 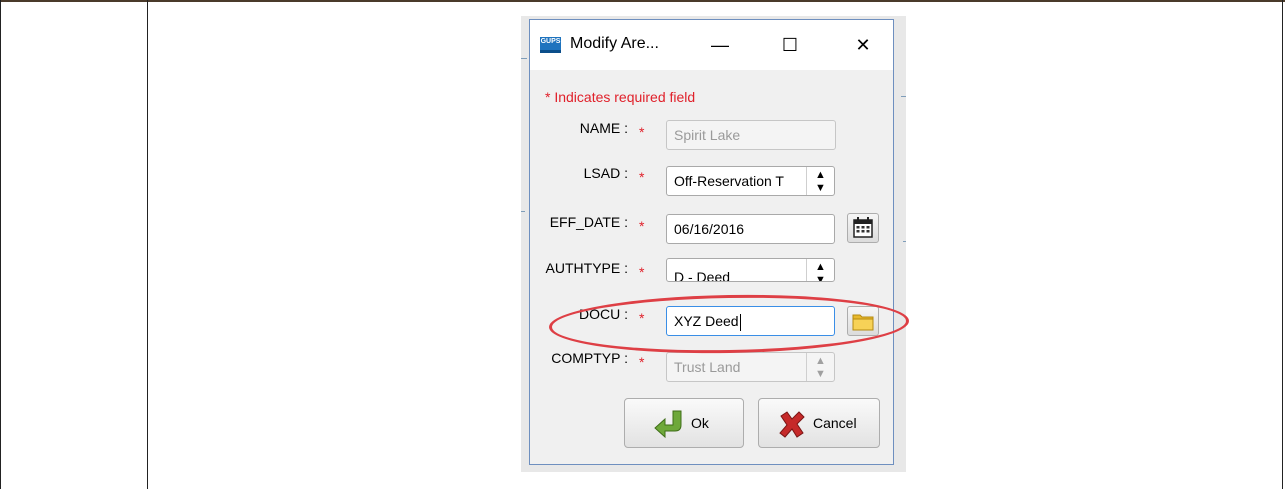 What do you see at coordinates (642, 226) in the screenshot?
I see `eff-date-required-marker: *` at bounding box center [642, 226].